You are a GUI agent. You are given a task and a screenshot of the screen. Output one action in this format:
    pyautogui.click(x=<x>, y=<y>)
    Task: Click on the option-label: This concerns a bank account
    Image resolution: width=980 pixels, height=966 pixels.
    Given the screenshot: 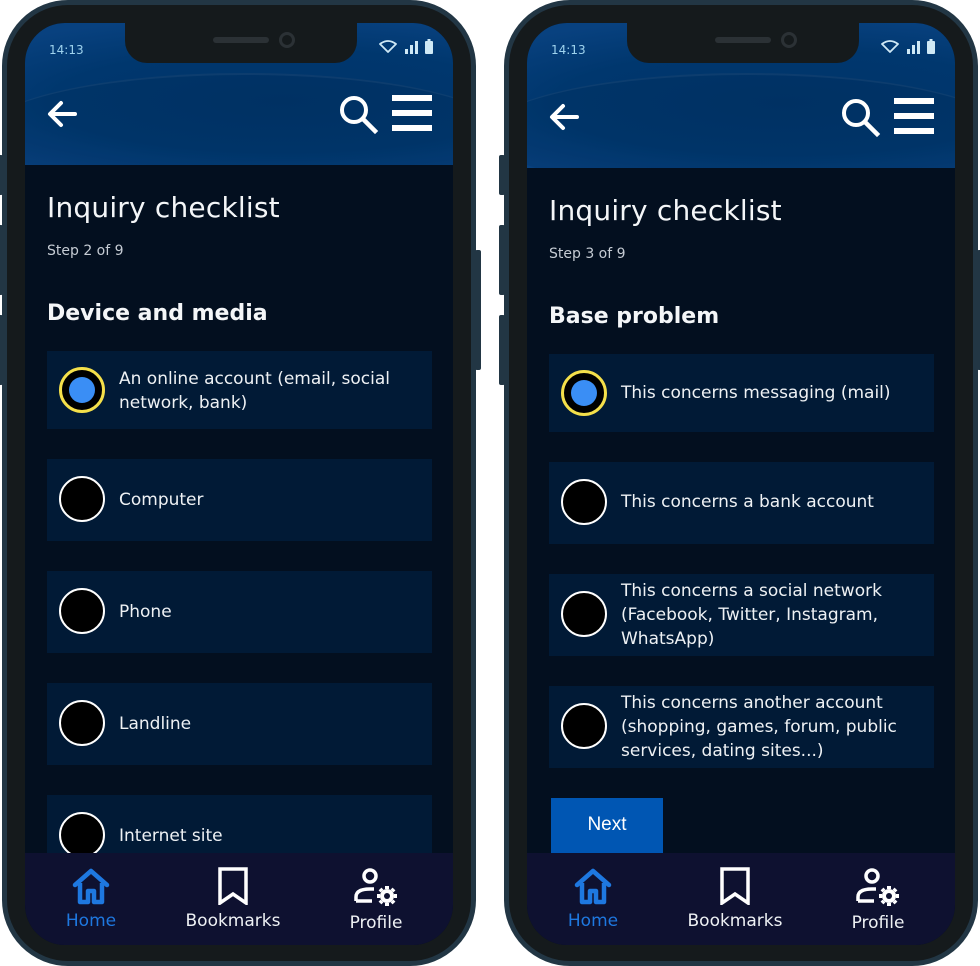 What is the action you would take?
    pyautogui.click(x=747, y=502)
    